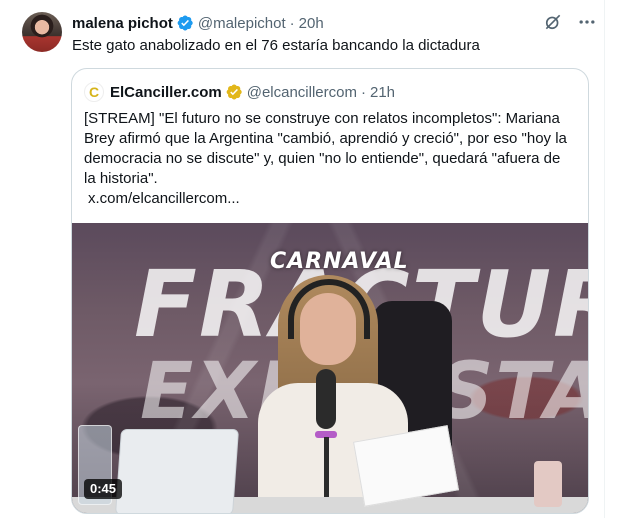 The height and width of the screenshot is (518, 621). Describe the element at coordinates (103, 489) in the screenshot. I see `video-duration-badge: 0:45` at that location.